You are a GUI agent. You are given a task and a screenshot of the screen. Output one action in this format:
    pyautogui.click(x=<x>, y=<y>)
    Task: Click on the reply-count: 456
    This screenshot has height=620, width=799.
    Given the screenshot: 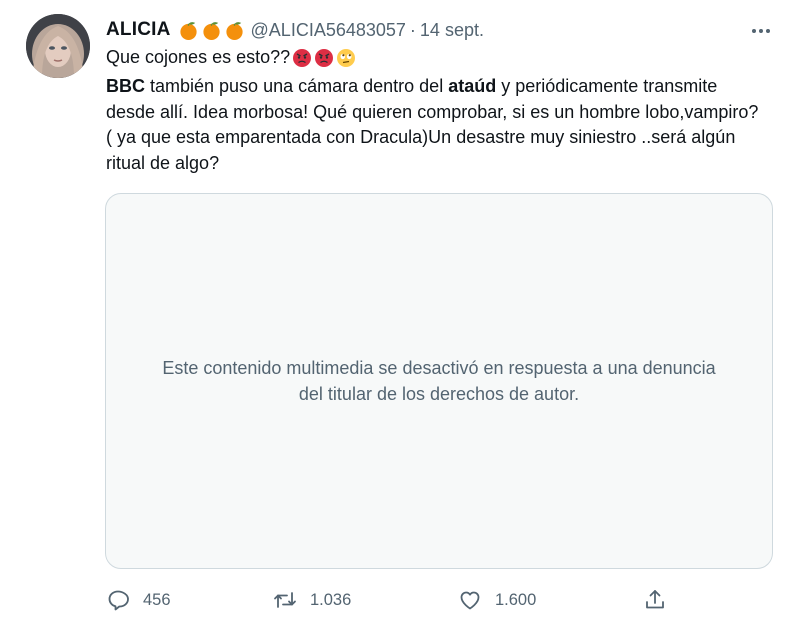 What is the action you would take?
    pyautogui.click(x=157, y=599)
    